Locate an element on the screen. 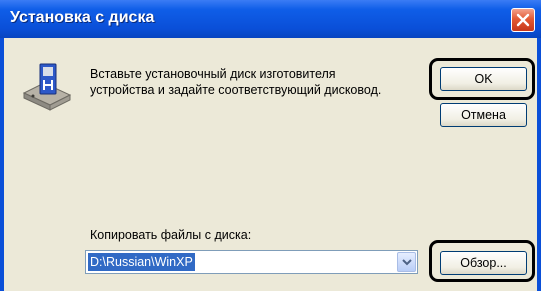 This screenshot has width=541, height=291. close-icon is located at coordinates (523, 20).